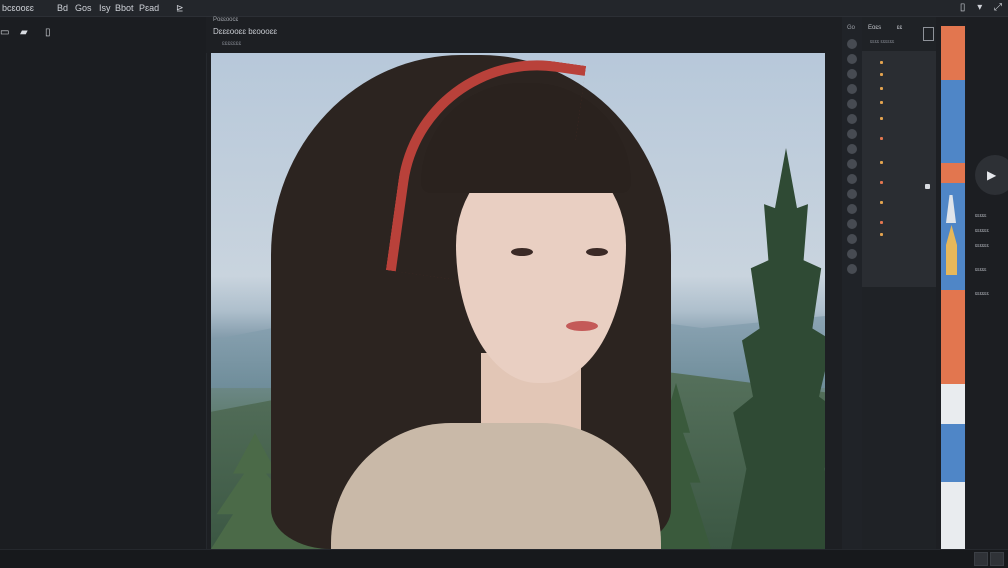 The height and width of the screenshot is (568, 1008). What do you see at coordinates (597, 252) in the screenshot?
I see `right-eye` at bounding box center [597, 252].